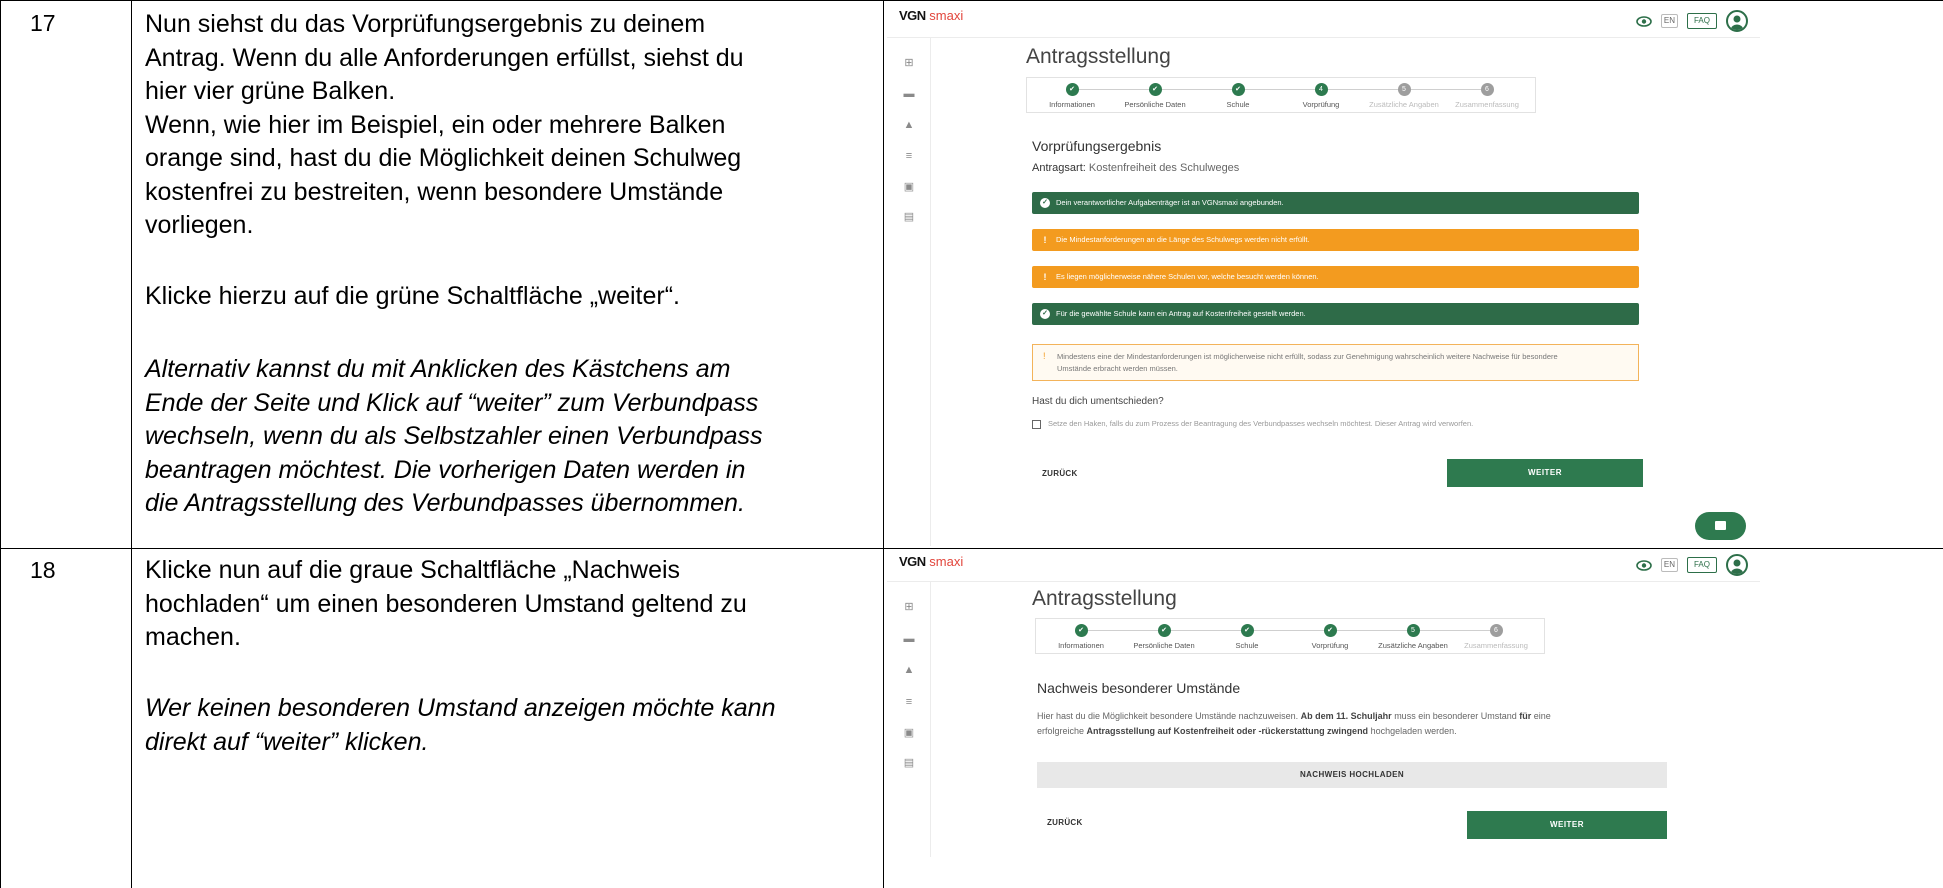  I want to click on step-vorpruefung: ✔ Vorprüfung, so click(1330, 637).